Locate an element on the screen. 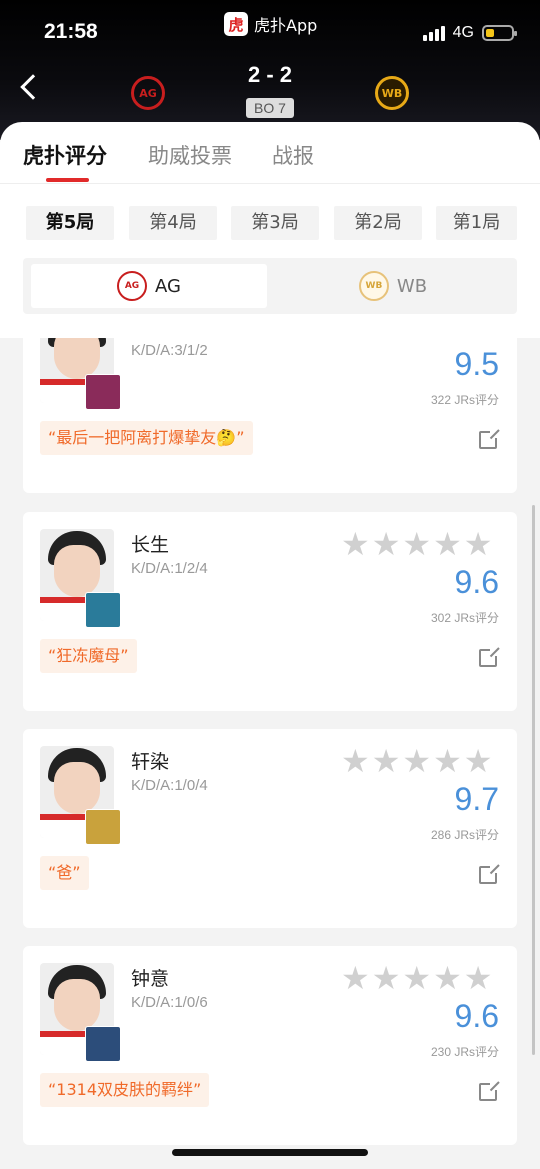 The width and height of the screenshot is (540, 1169). match-format-badge: BO 7 is located at coordinates (270, 108).